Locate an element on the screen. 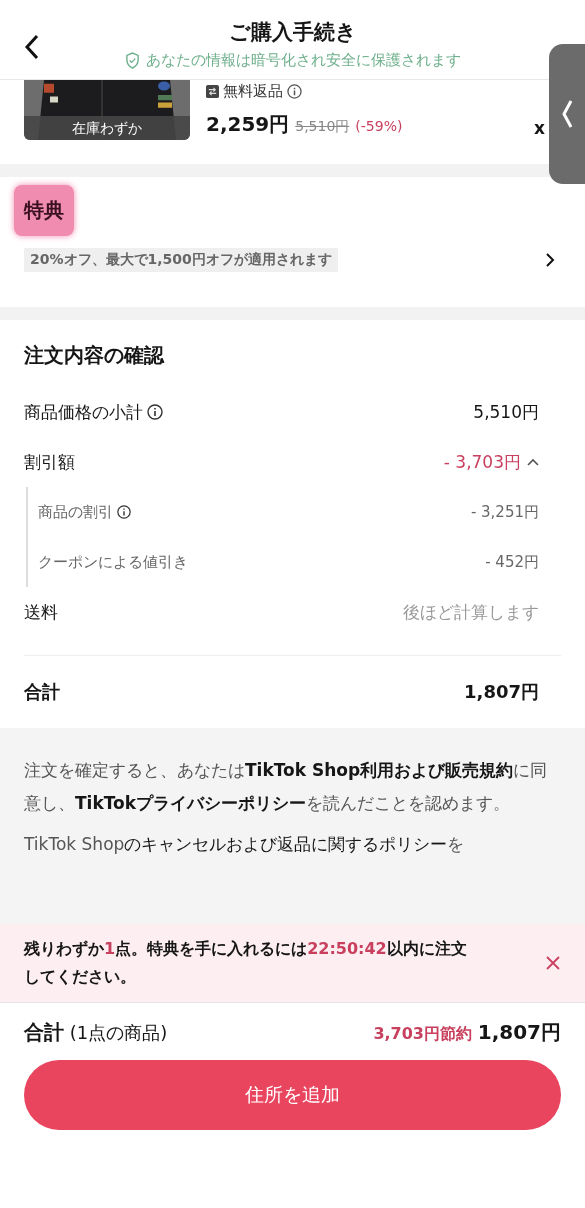 The width and height of the screenshot is (585, 1208). row-label: 送料 is located at coordinates (41, 612).